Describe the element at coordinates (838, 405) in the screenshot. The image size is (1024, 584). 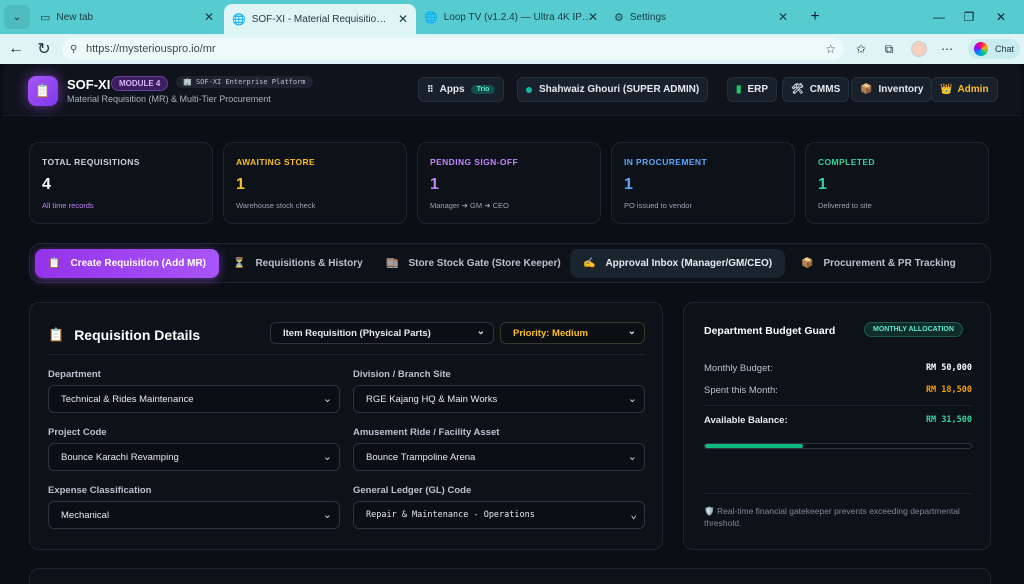
I see `divider` at that location.